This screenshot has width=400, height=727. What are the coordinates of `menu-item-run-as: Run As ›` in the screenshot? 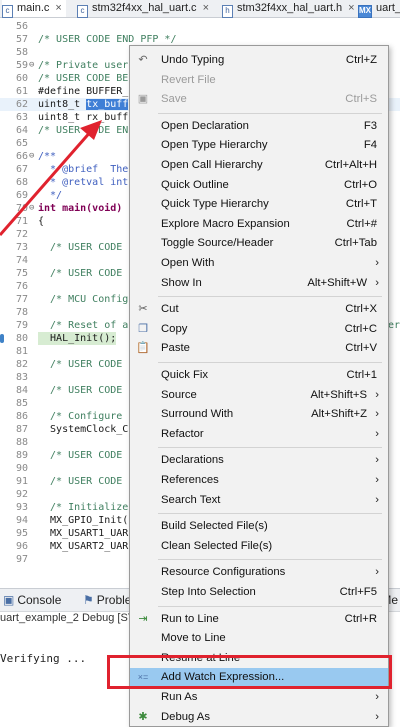 It's located at (259, 697).